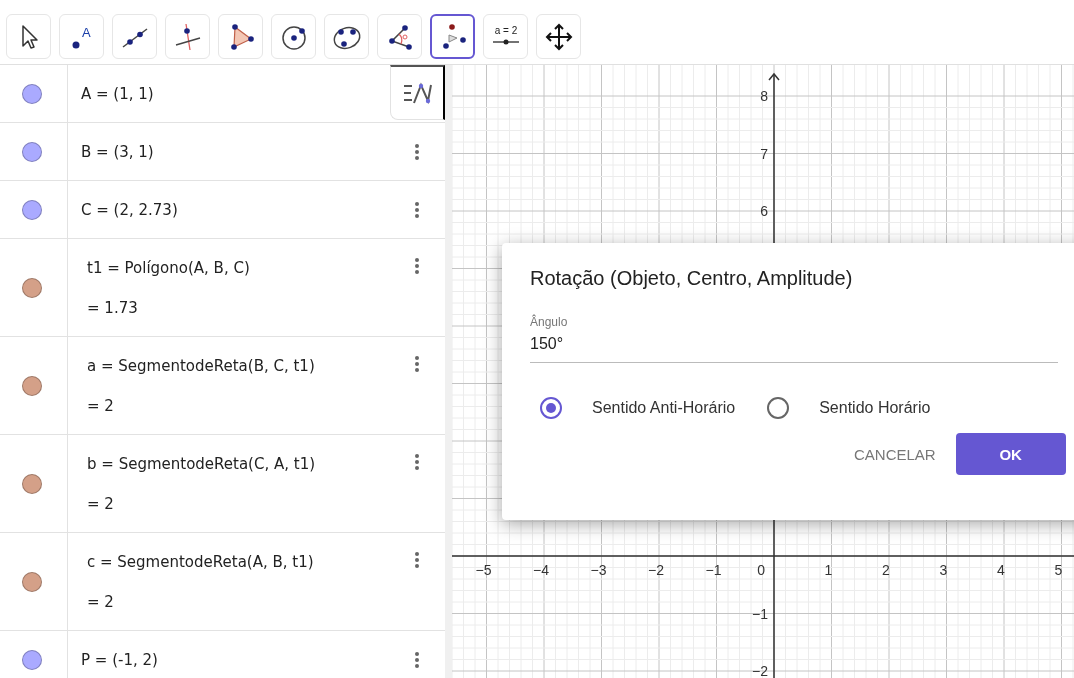  What do you see at coordinates (240, 36) in the screenshot?
I see `polygon-tool-button` at bounding box center [240, 36].